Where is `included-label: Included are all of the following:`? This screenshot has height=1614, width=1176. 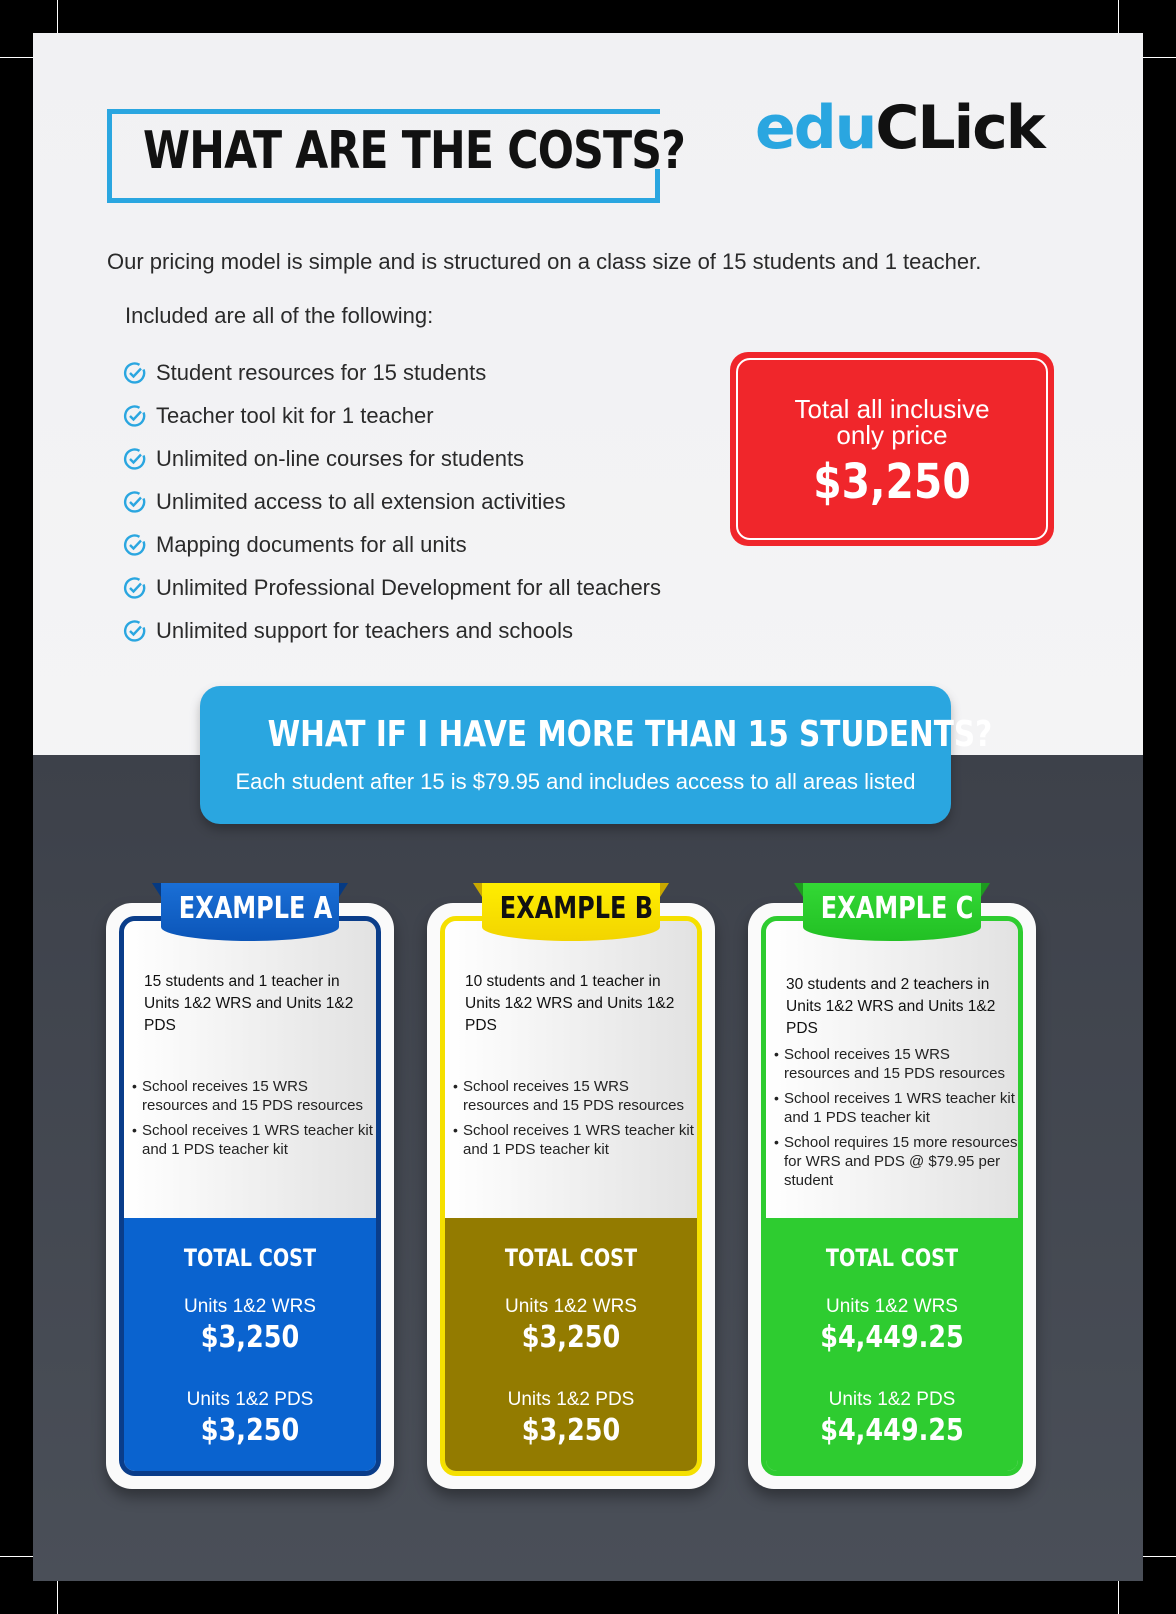 included-label: Included are all of the following: is located at coordinates (279, 315).